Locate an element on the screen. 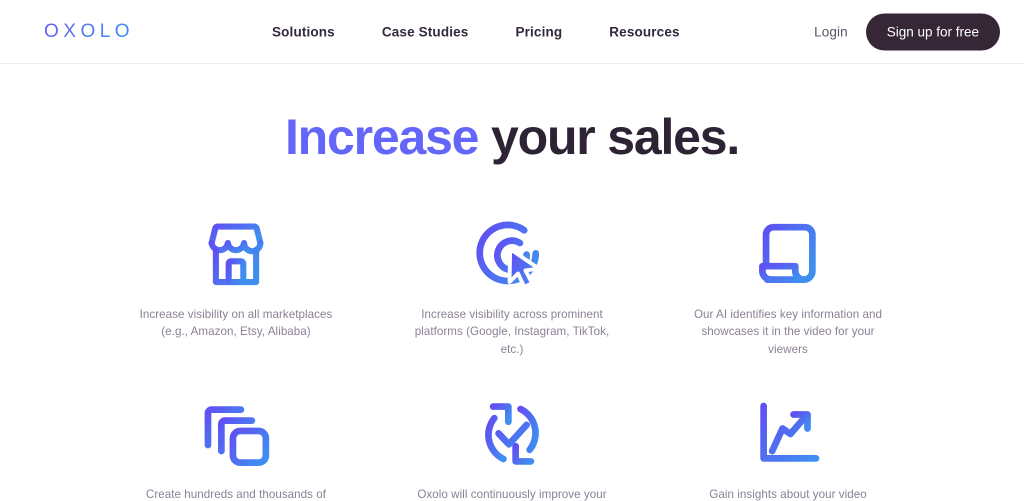 The height and width of the screenshot is (501, 1024). page-title: Increase your sales. is located at coordinates (512, 137).